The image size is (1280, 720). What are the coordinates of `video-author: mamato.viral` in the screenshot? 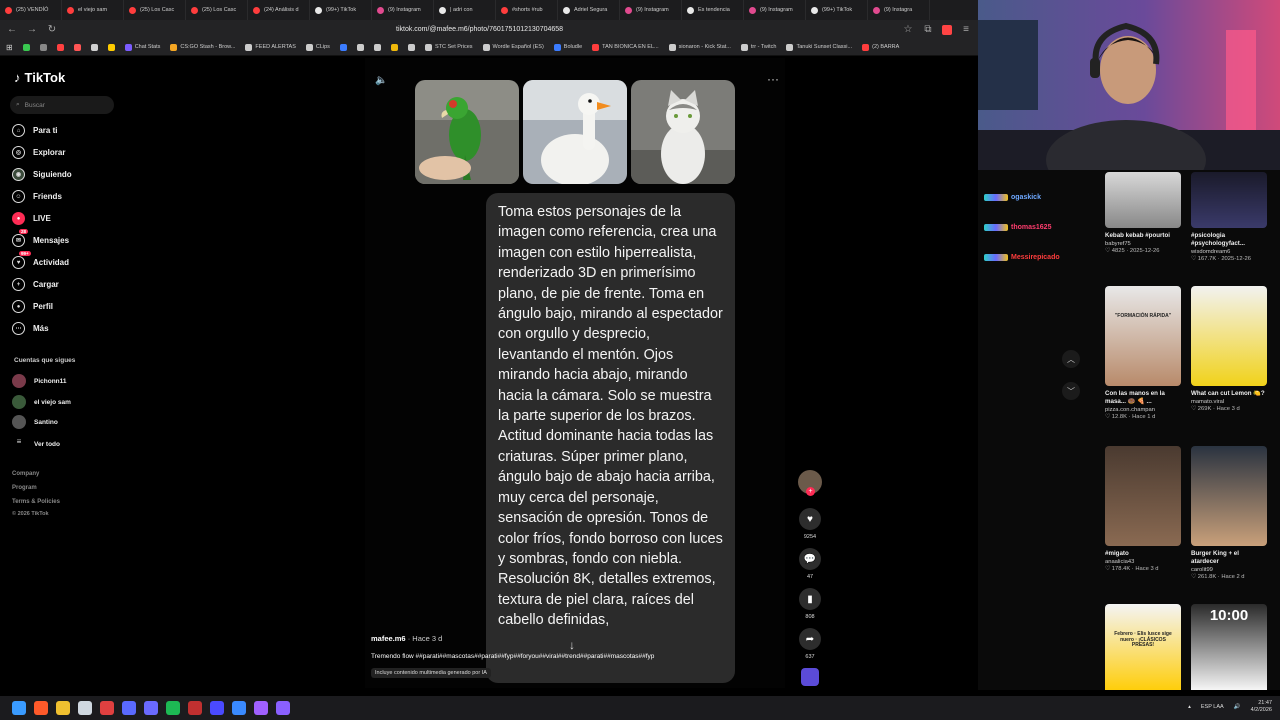 It's located at (1229, 402).